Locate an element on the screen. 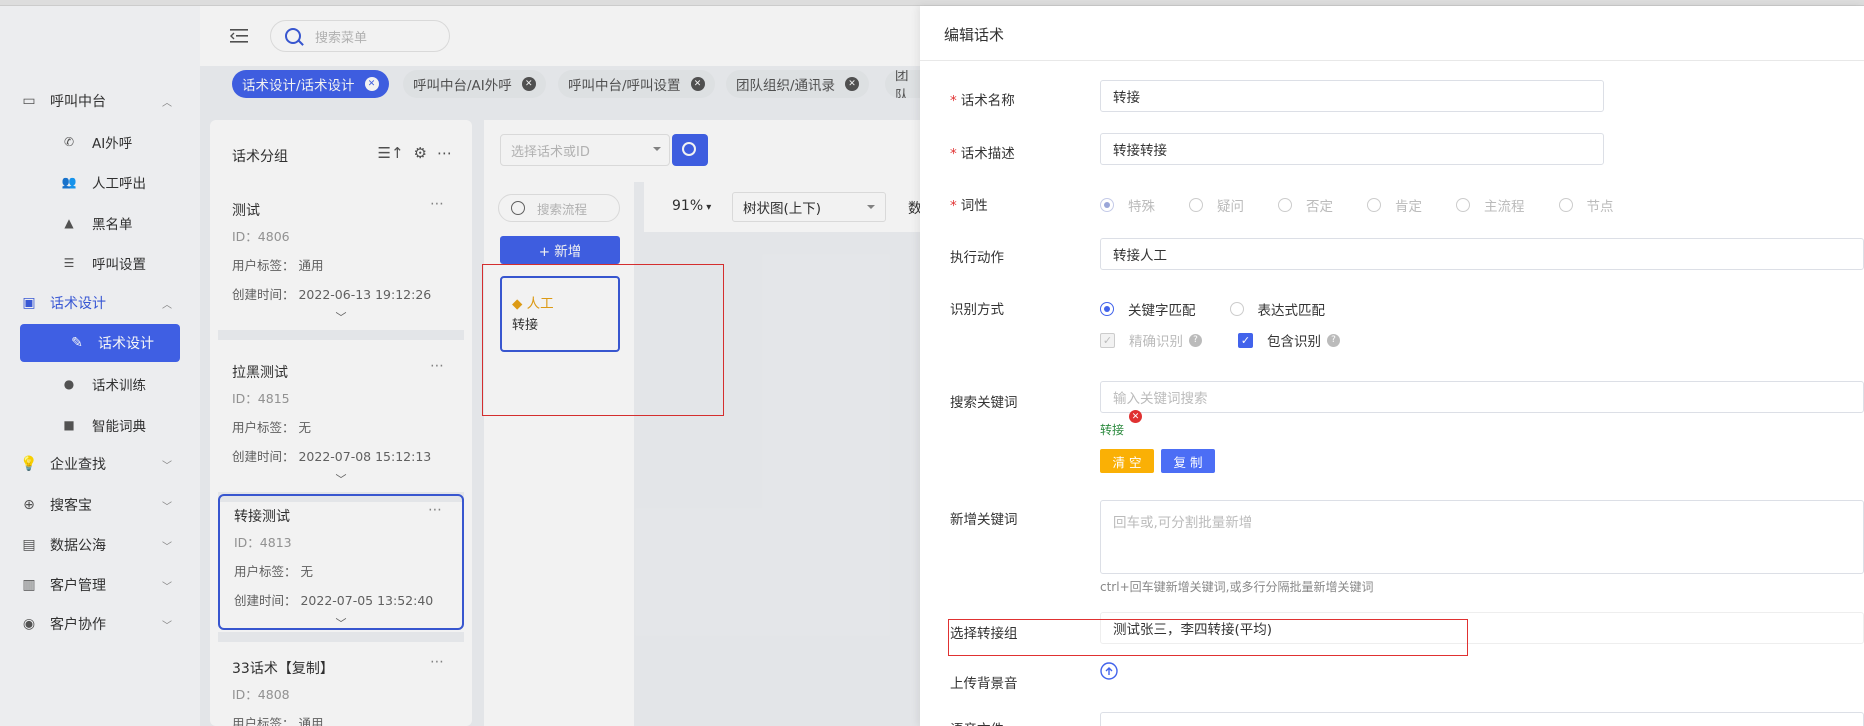 The image size is (1864, 726). top-header: 搜索菜单 is located at coordinates (560, 36).